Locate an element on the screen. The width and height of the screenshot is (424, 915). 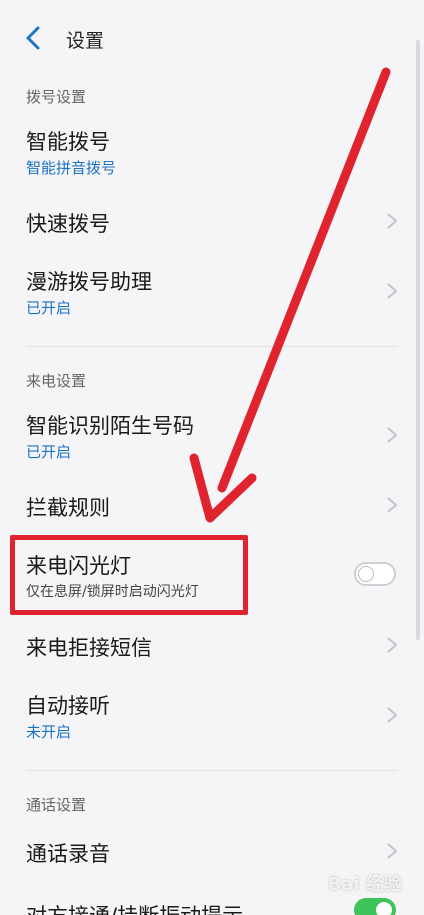
setting-label: 漫游拨号助理 is located at coordinates (89, 282).